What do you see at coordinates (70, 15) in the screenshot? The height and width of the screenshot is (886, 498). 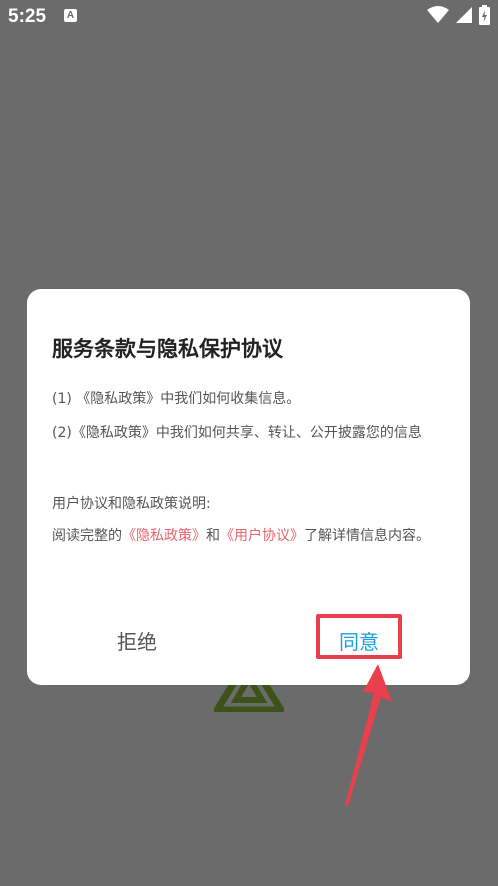 I see `app-notification-icon: A` at bounding box center [70, 15].